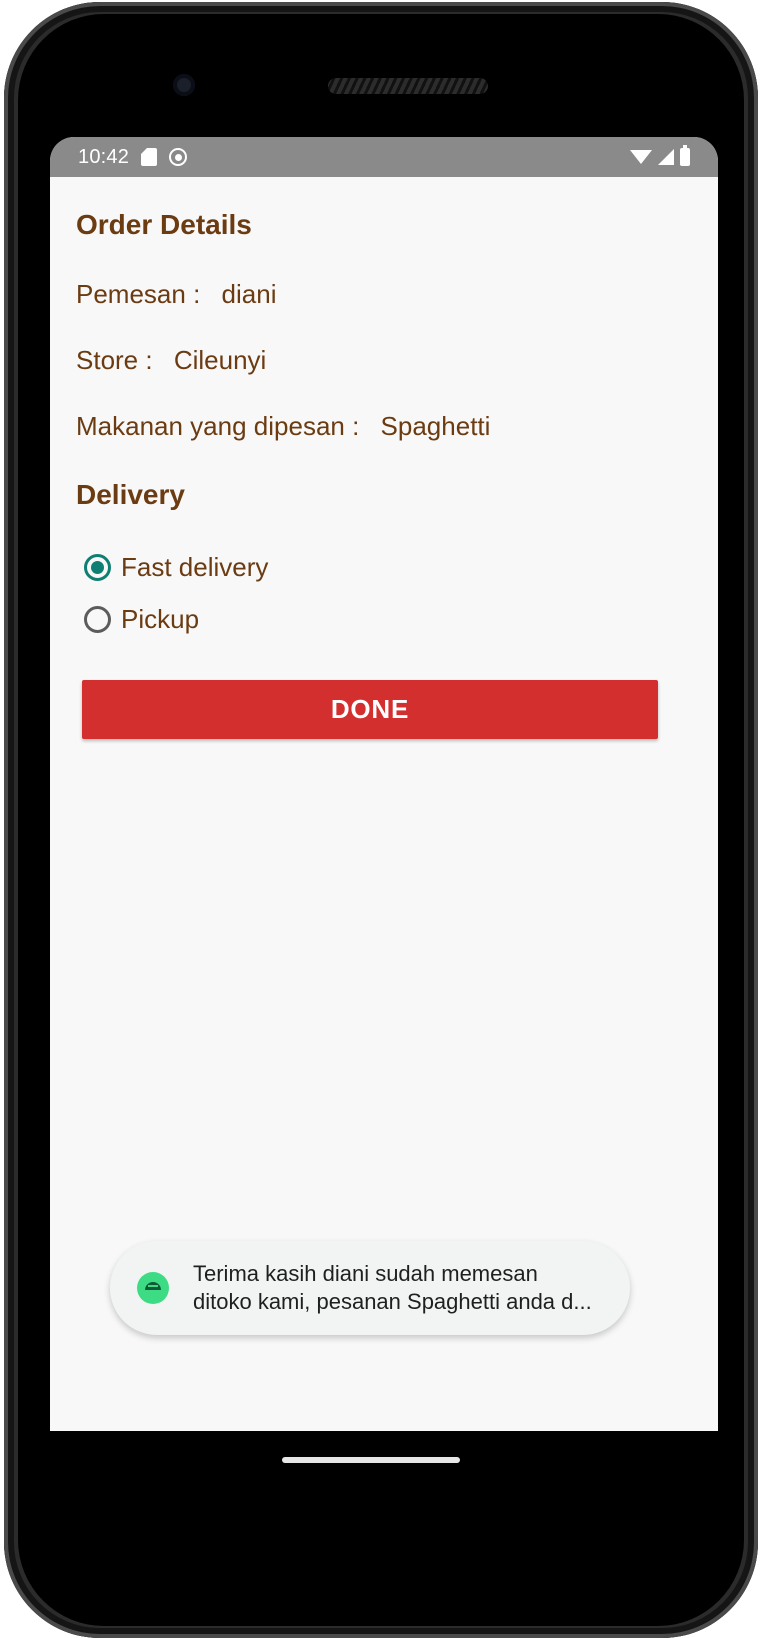 This screenshot has width=761, height=1638. I want to click on radio-pickup: Pickup, so click(141, 619).